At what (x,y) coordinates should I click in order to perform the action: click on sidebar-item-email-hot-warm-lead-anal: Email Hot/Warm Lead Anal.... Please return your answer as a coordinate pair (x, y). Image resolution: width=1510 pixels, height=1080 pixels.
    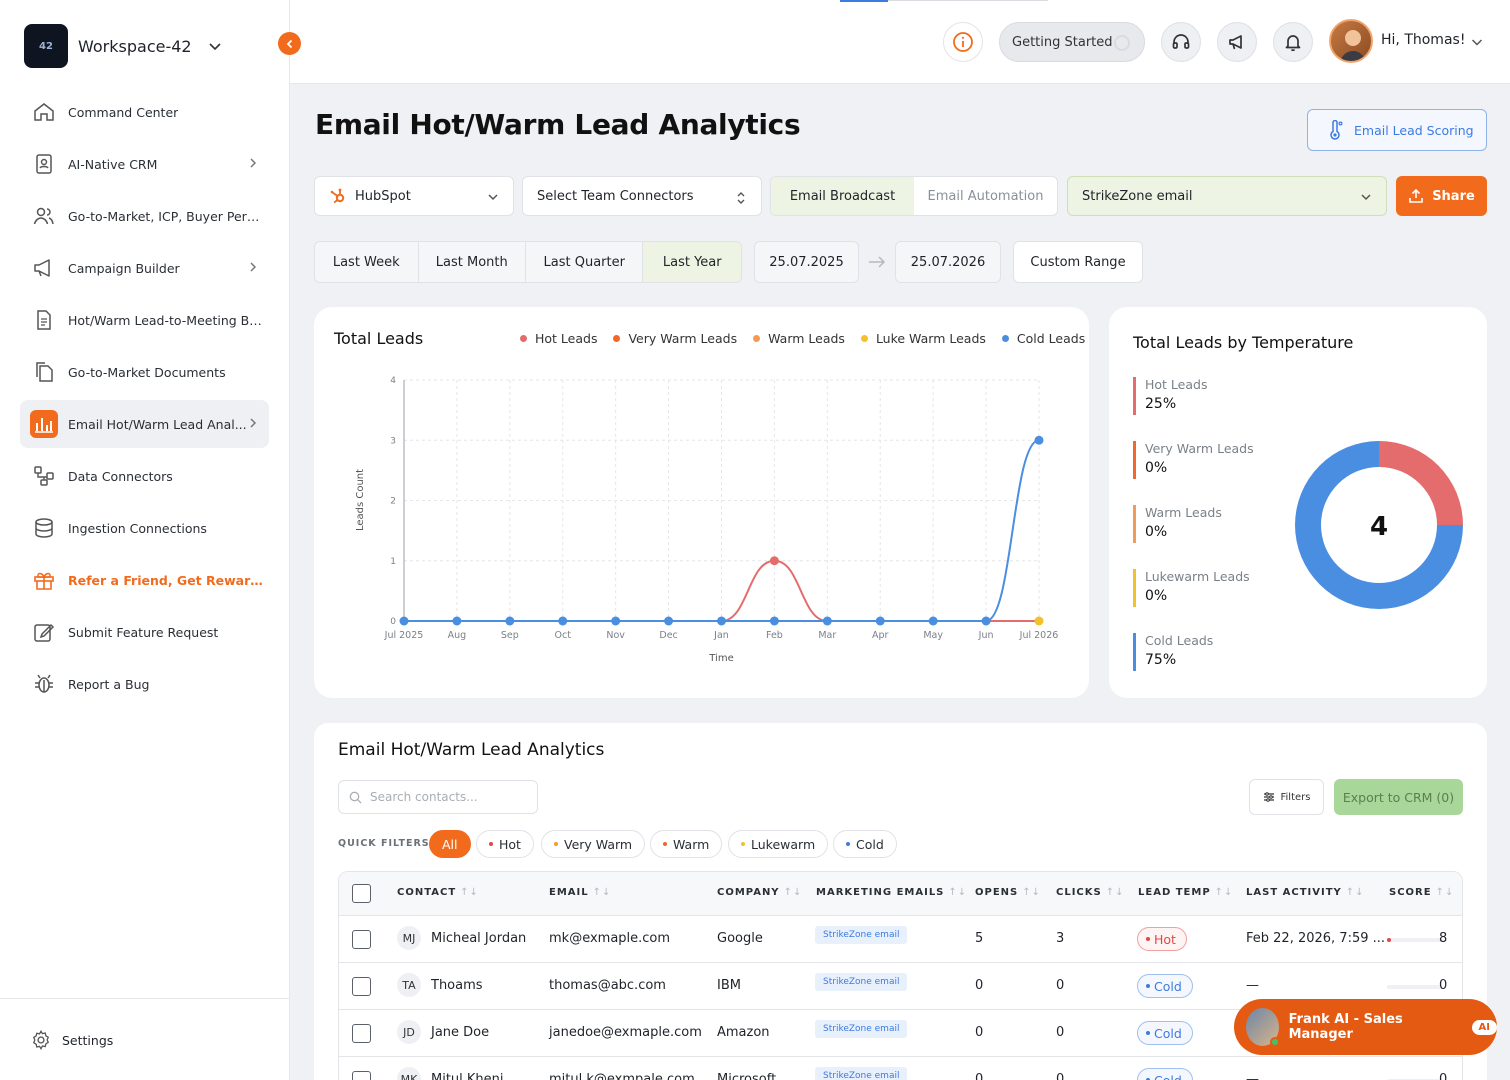
    Looking at the image, I should click on (144, 424).